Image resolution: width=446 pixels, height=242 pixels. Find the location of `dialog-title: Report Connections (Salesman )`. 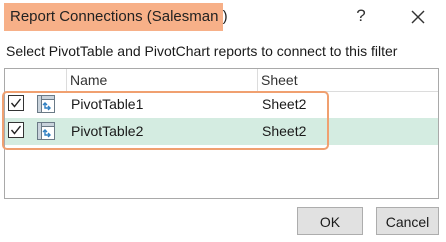

dialog-title: Report Connections (Salesman ) is located at coordinates (116, 17).